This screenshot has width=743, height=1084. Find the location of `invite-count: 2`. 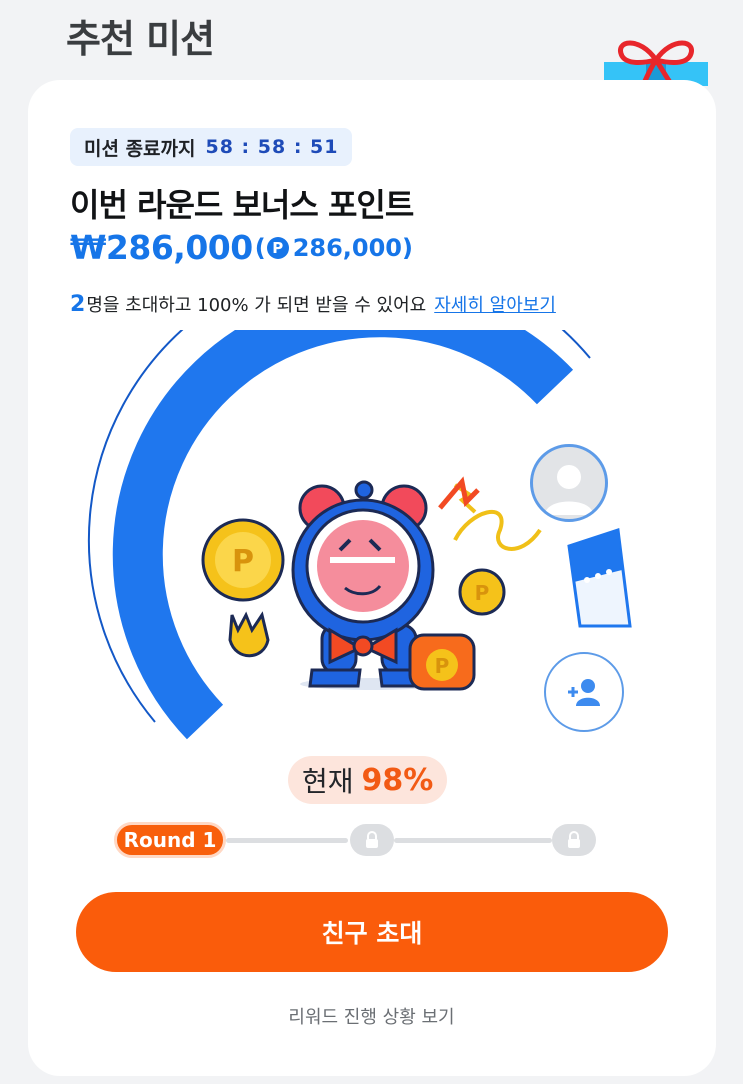

invite-count: 2 is located at coordinates (78, 304).